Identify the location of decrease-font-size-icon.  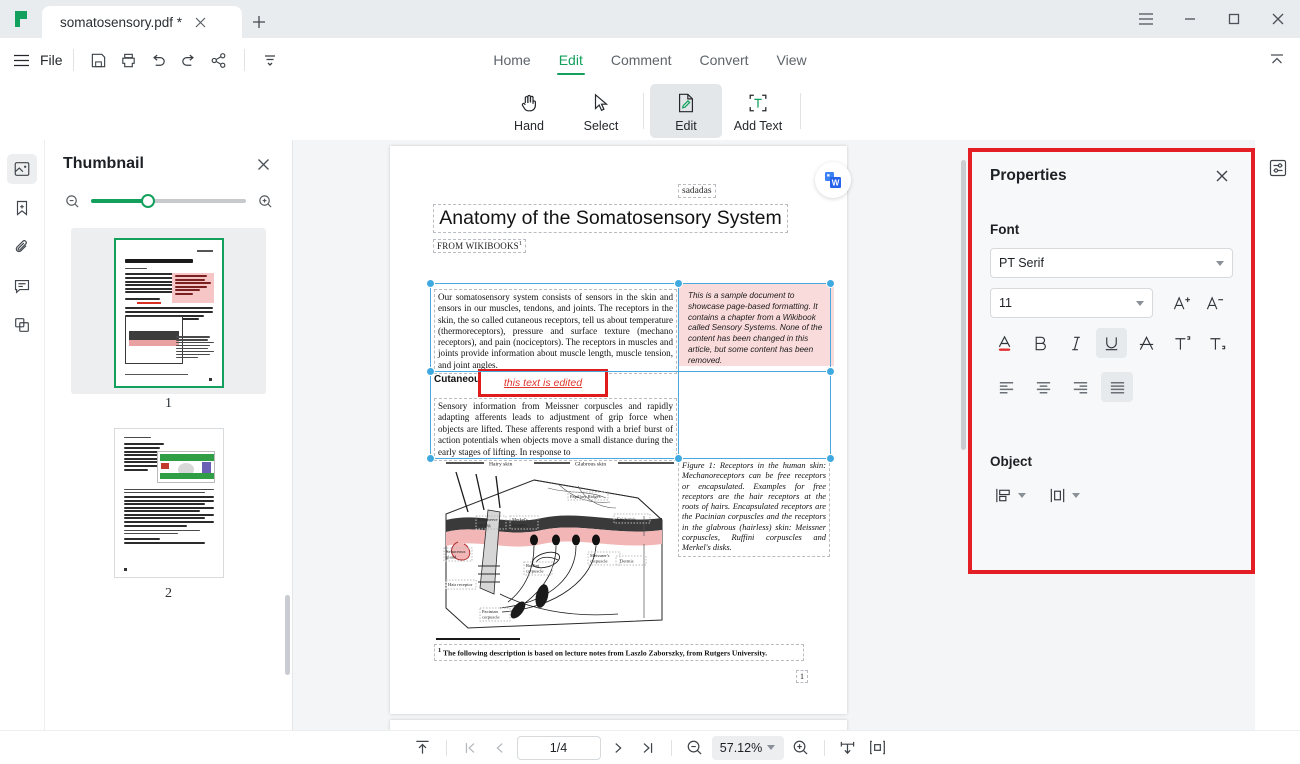
(1214, 303).